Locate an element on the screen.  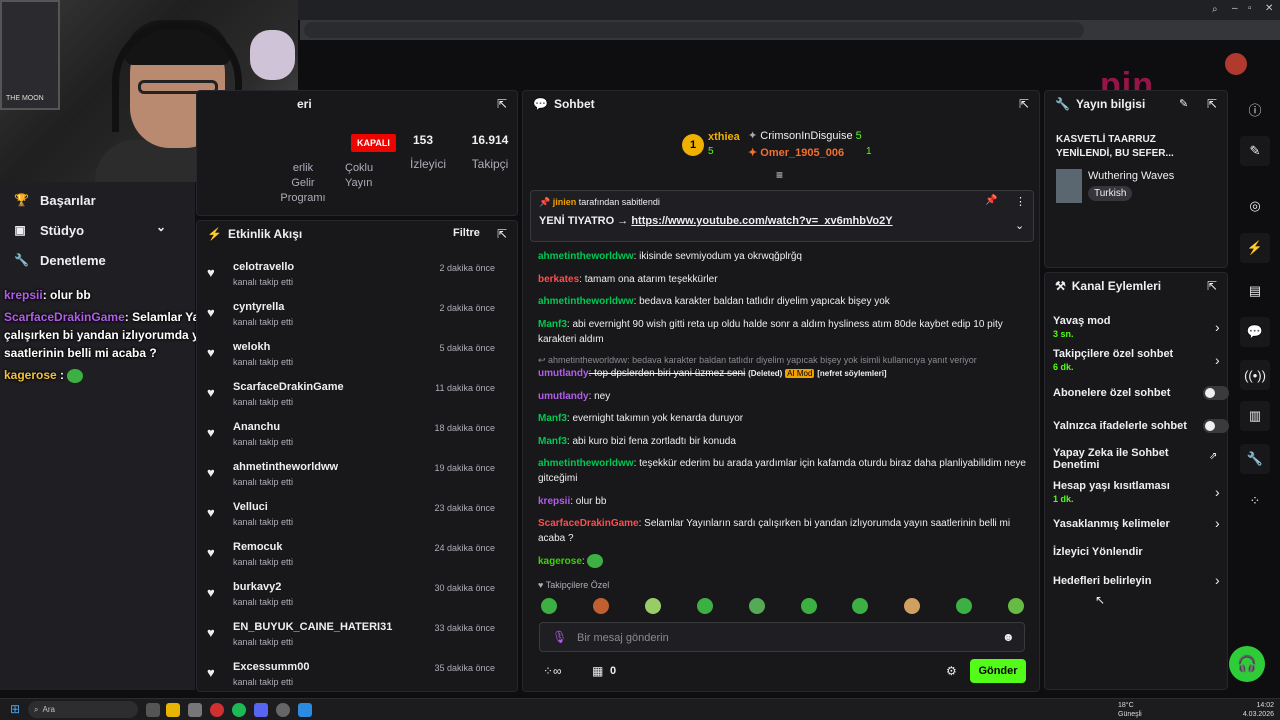
settings-icon: ⚙ is located at coordinates (951, 671).